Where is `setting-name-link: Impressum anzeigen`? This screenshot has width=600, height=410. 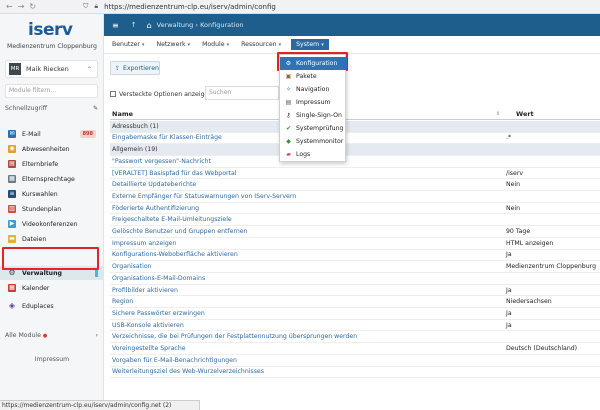
setting-name-link: Impressum anzeigen is located at coordinates (308, 243).